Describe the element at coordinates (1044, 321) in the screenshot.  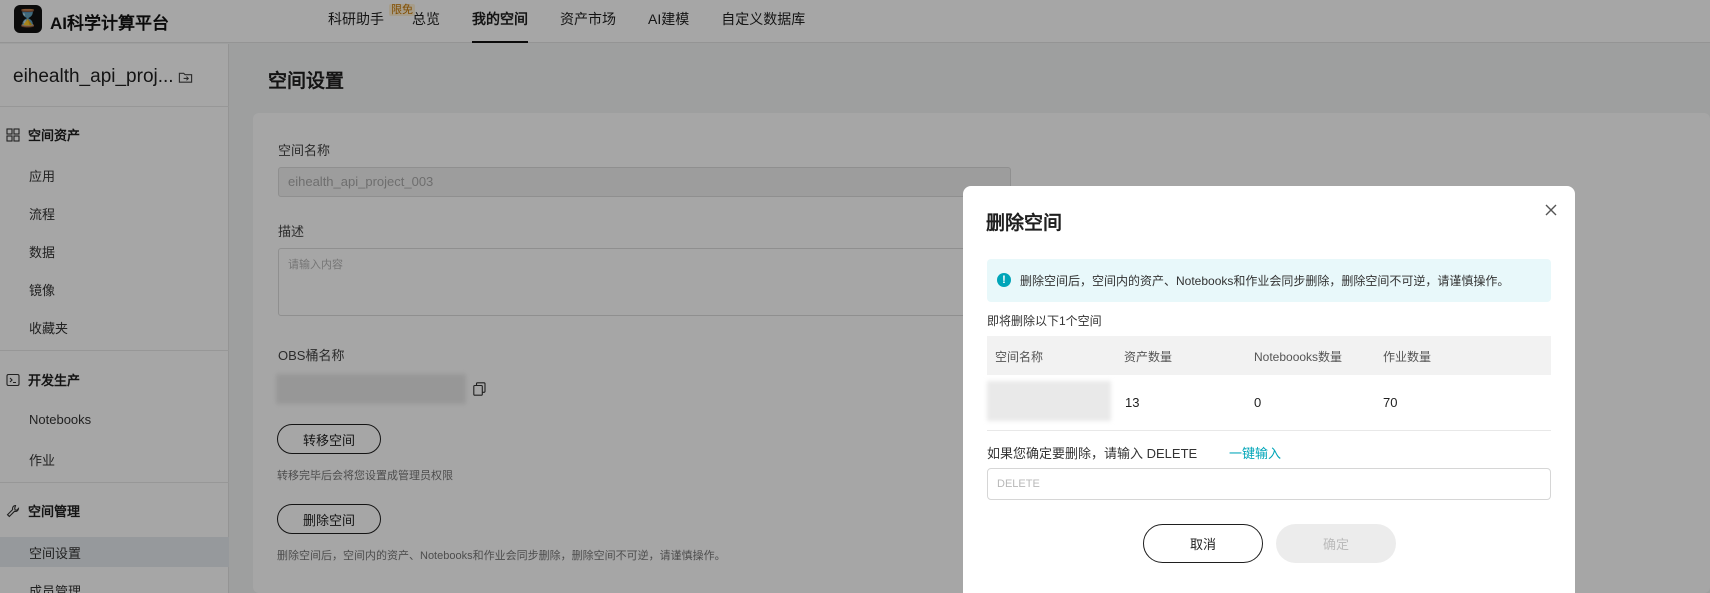
I see `dialog-subtitle: 即将删除以下1个空间` at that location.